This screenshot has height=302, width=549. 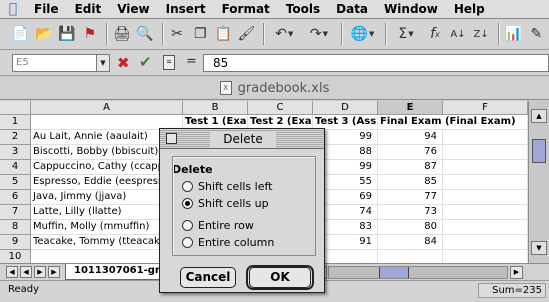 I want to click on function-icon: fx, so click(x=434, y=34).